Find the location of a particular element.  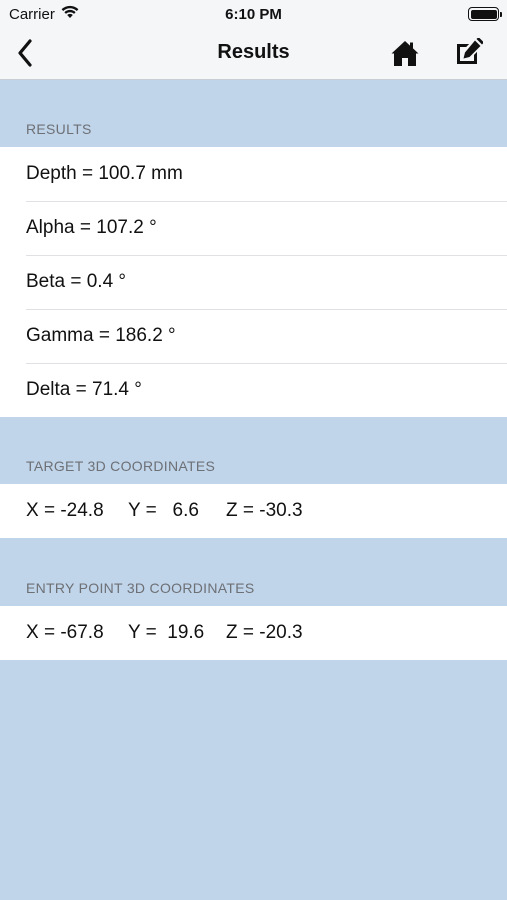

target-coordinates-row: X = -24.8 Y = 6.6 Z = -30.3 is located at coordinates (253, 511).